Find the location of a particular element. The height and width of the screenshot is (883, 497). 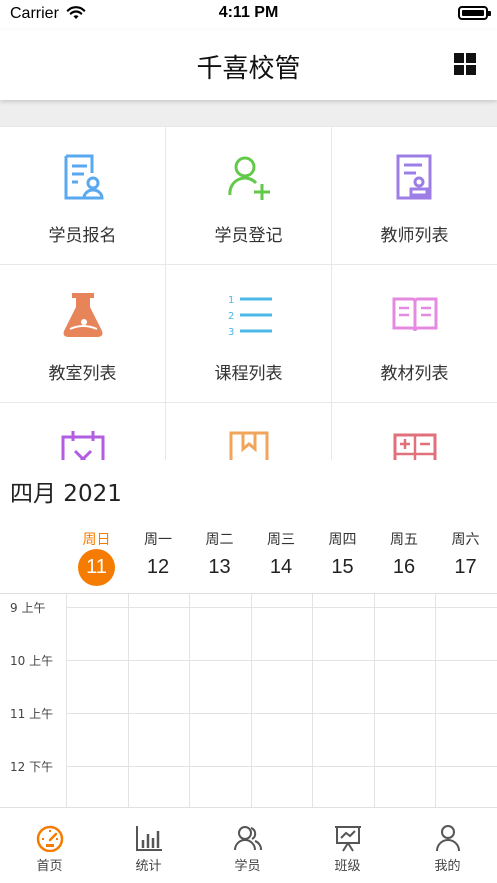

menu-item-teacher-list: 教师列表 is located at coordinates (414, 196).